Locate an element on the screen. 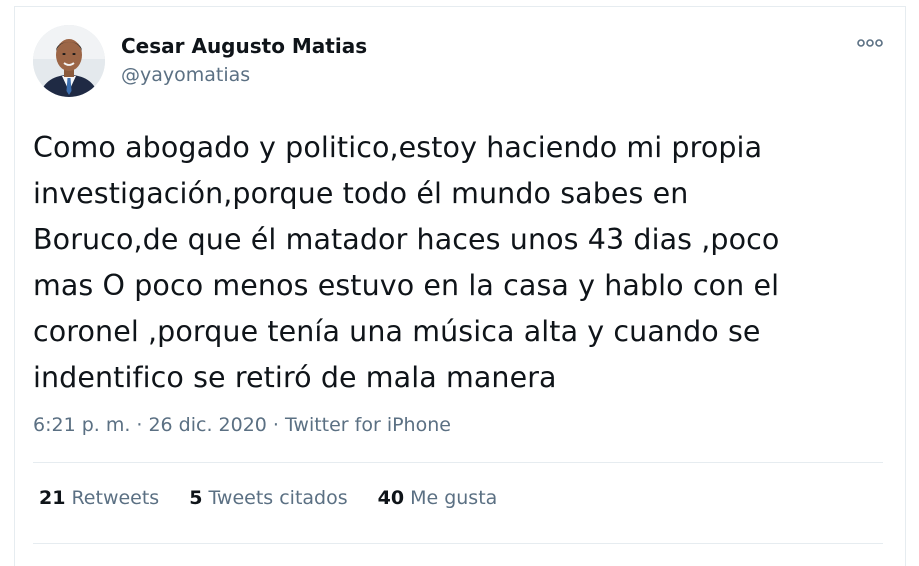 The height and width of the screenshot is (566, 919). likes-label: Me gusta is located at coordinates (454, 498).